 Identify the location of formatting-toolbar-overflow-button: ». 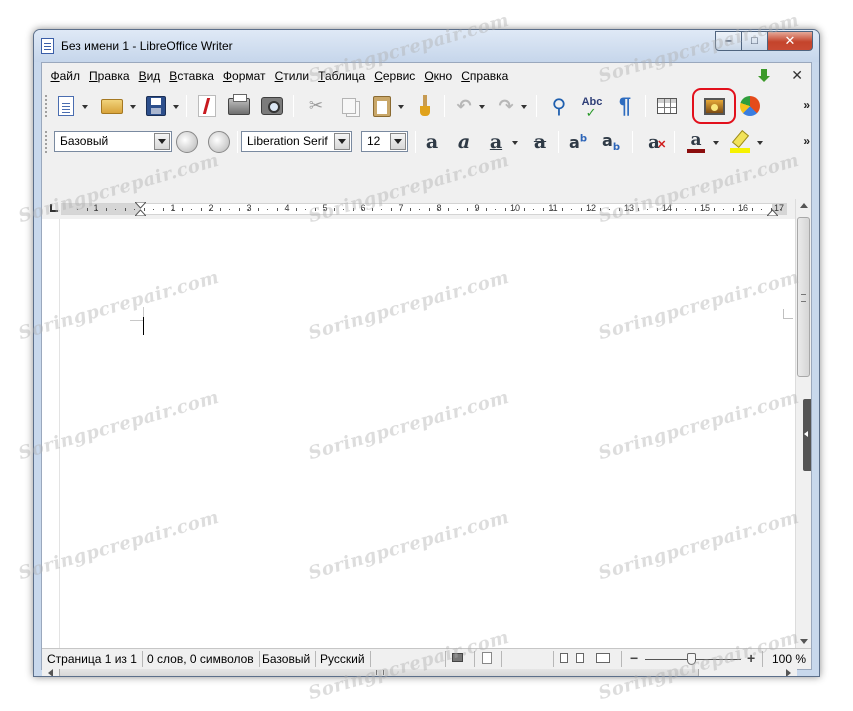
(806, 141).